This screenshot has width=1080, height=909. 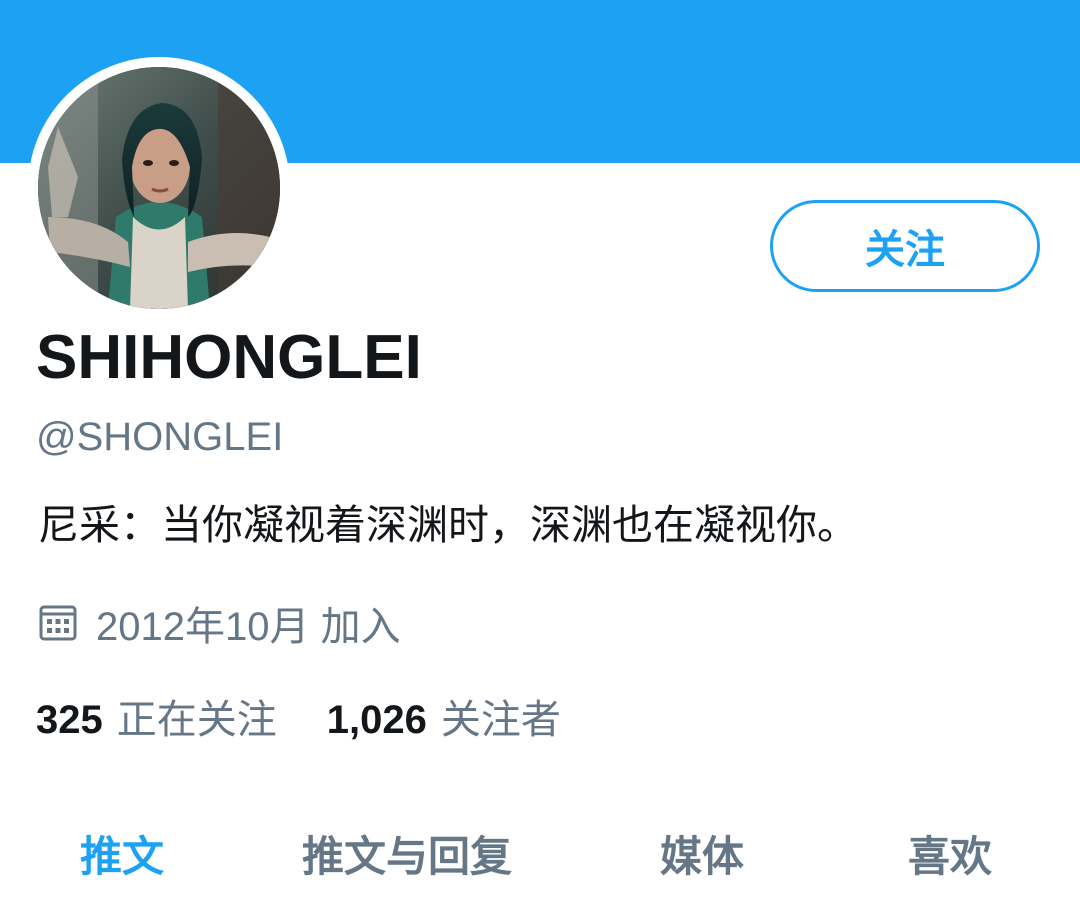 I want to click on followers-count: 1,026, so click(x=376, y=720).